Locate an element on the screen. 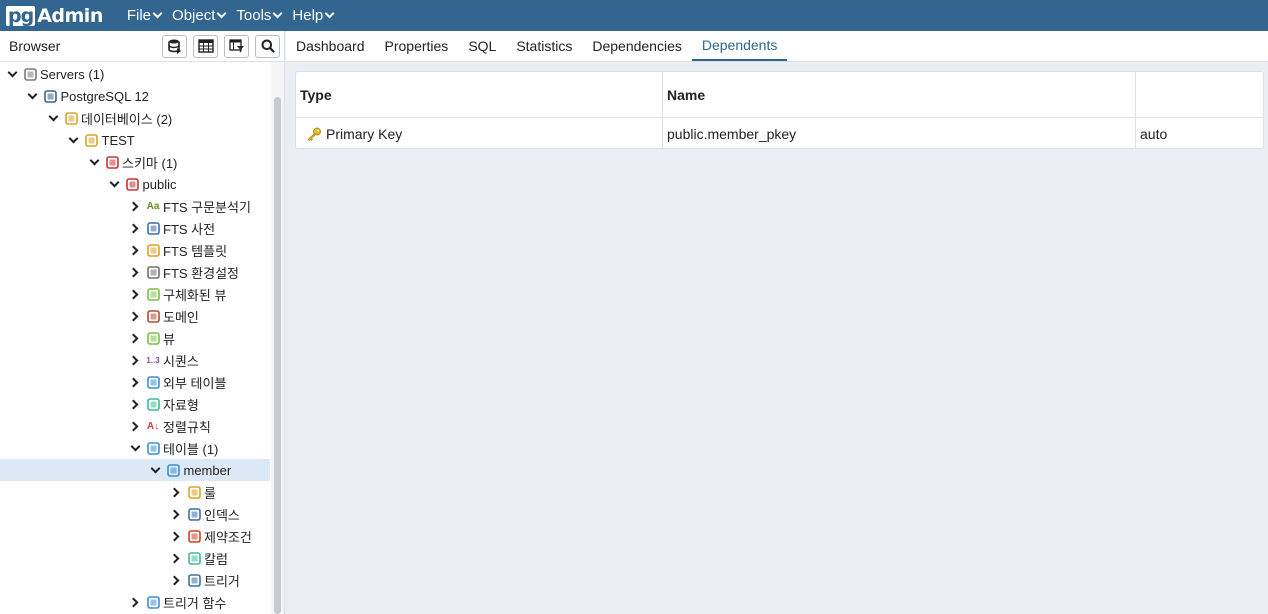  logo-pg-text: pg is located at coordinates (21, 15).